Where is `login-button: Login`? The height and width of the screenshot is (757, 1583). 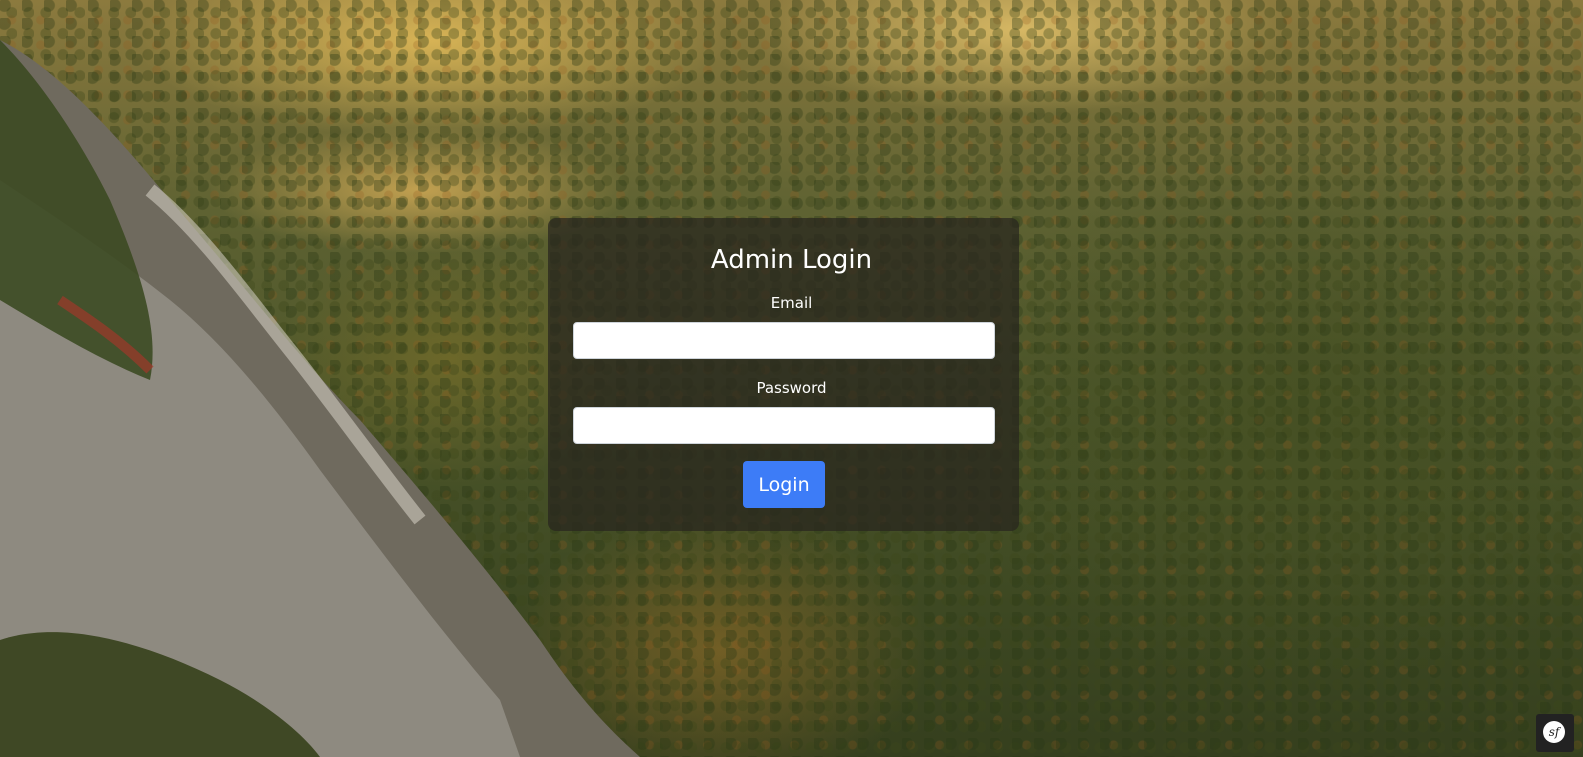
login-button: Login is located at coordinates (784, 484).